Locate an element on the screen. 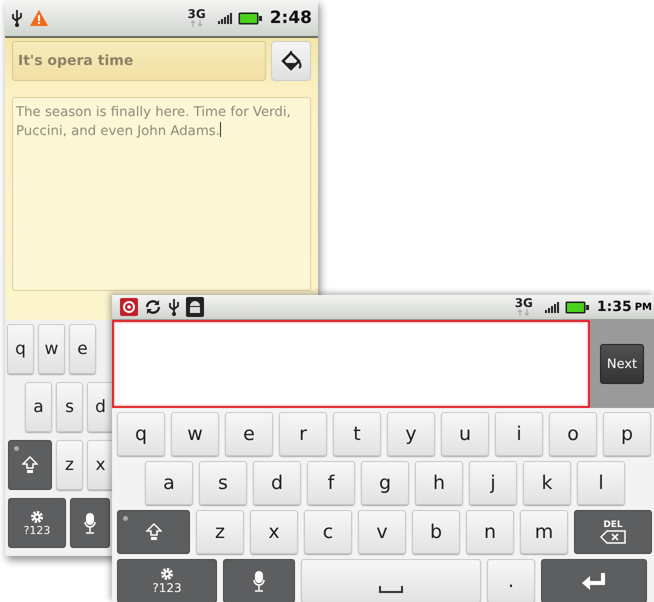  key: f is located at coordinates (331, 483).